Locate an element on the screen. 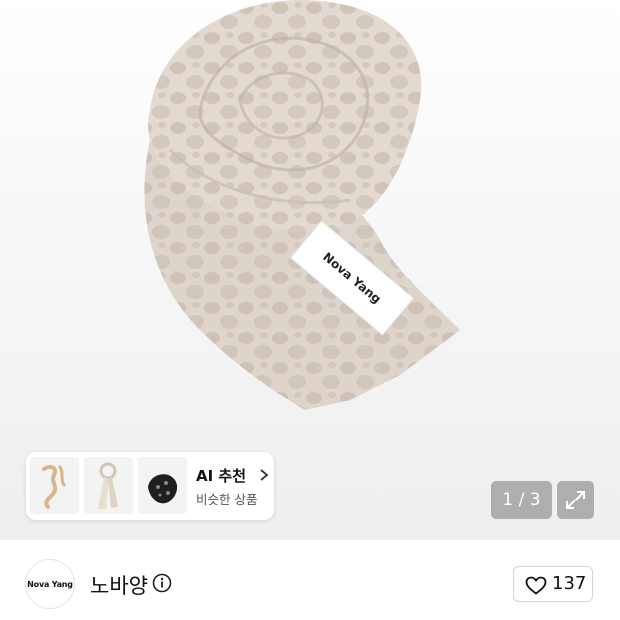  ai-recommend-card: AI 추천 비슷한 상품 is located at coordinates (150, 486).